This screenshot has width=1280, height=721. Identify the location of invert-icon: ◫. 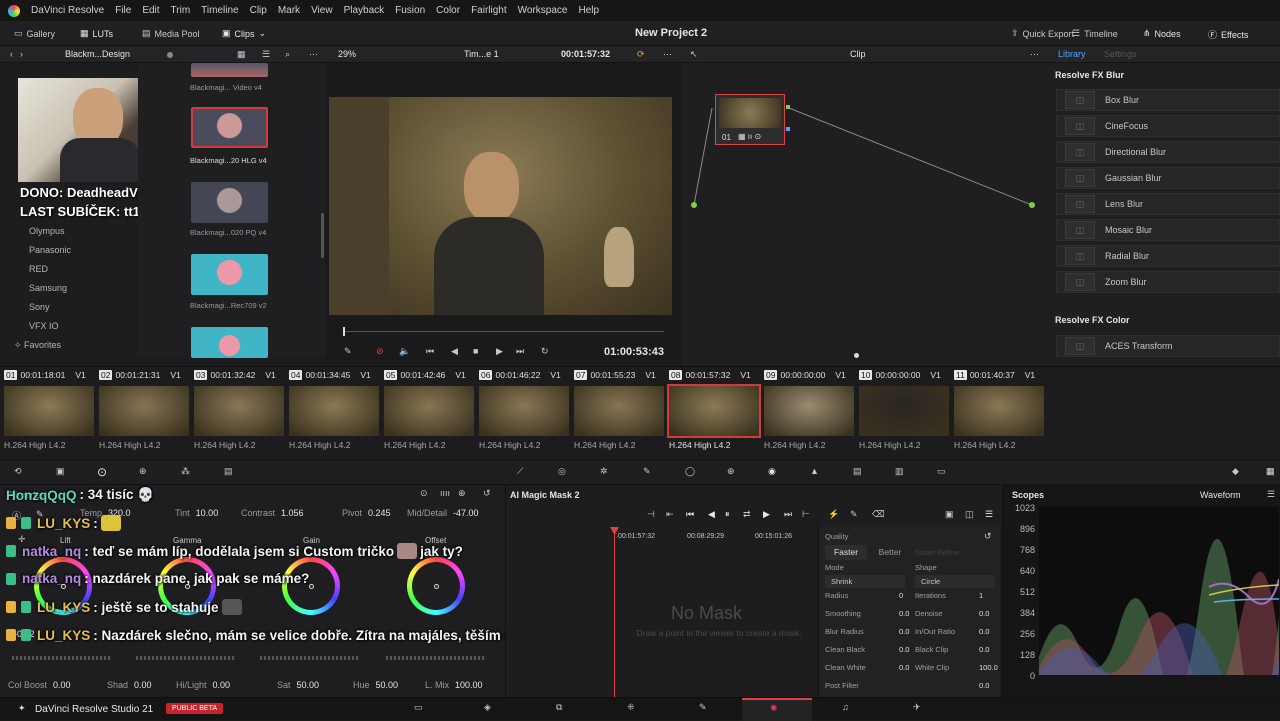
(969, 514).